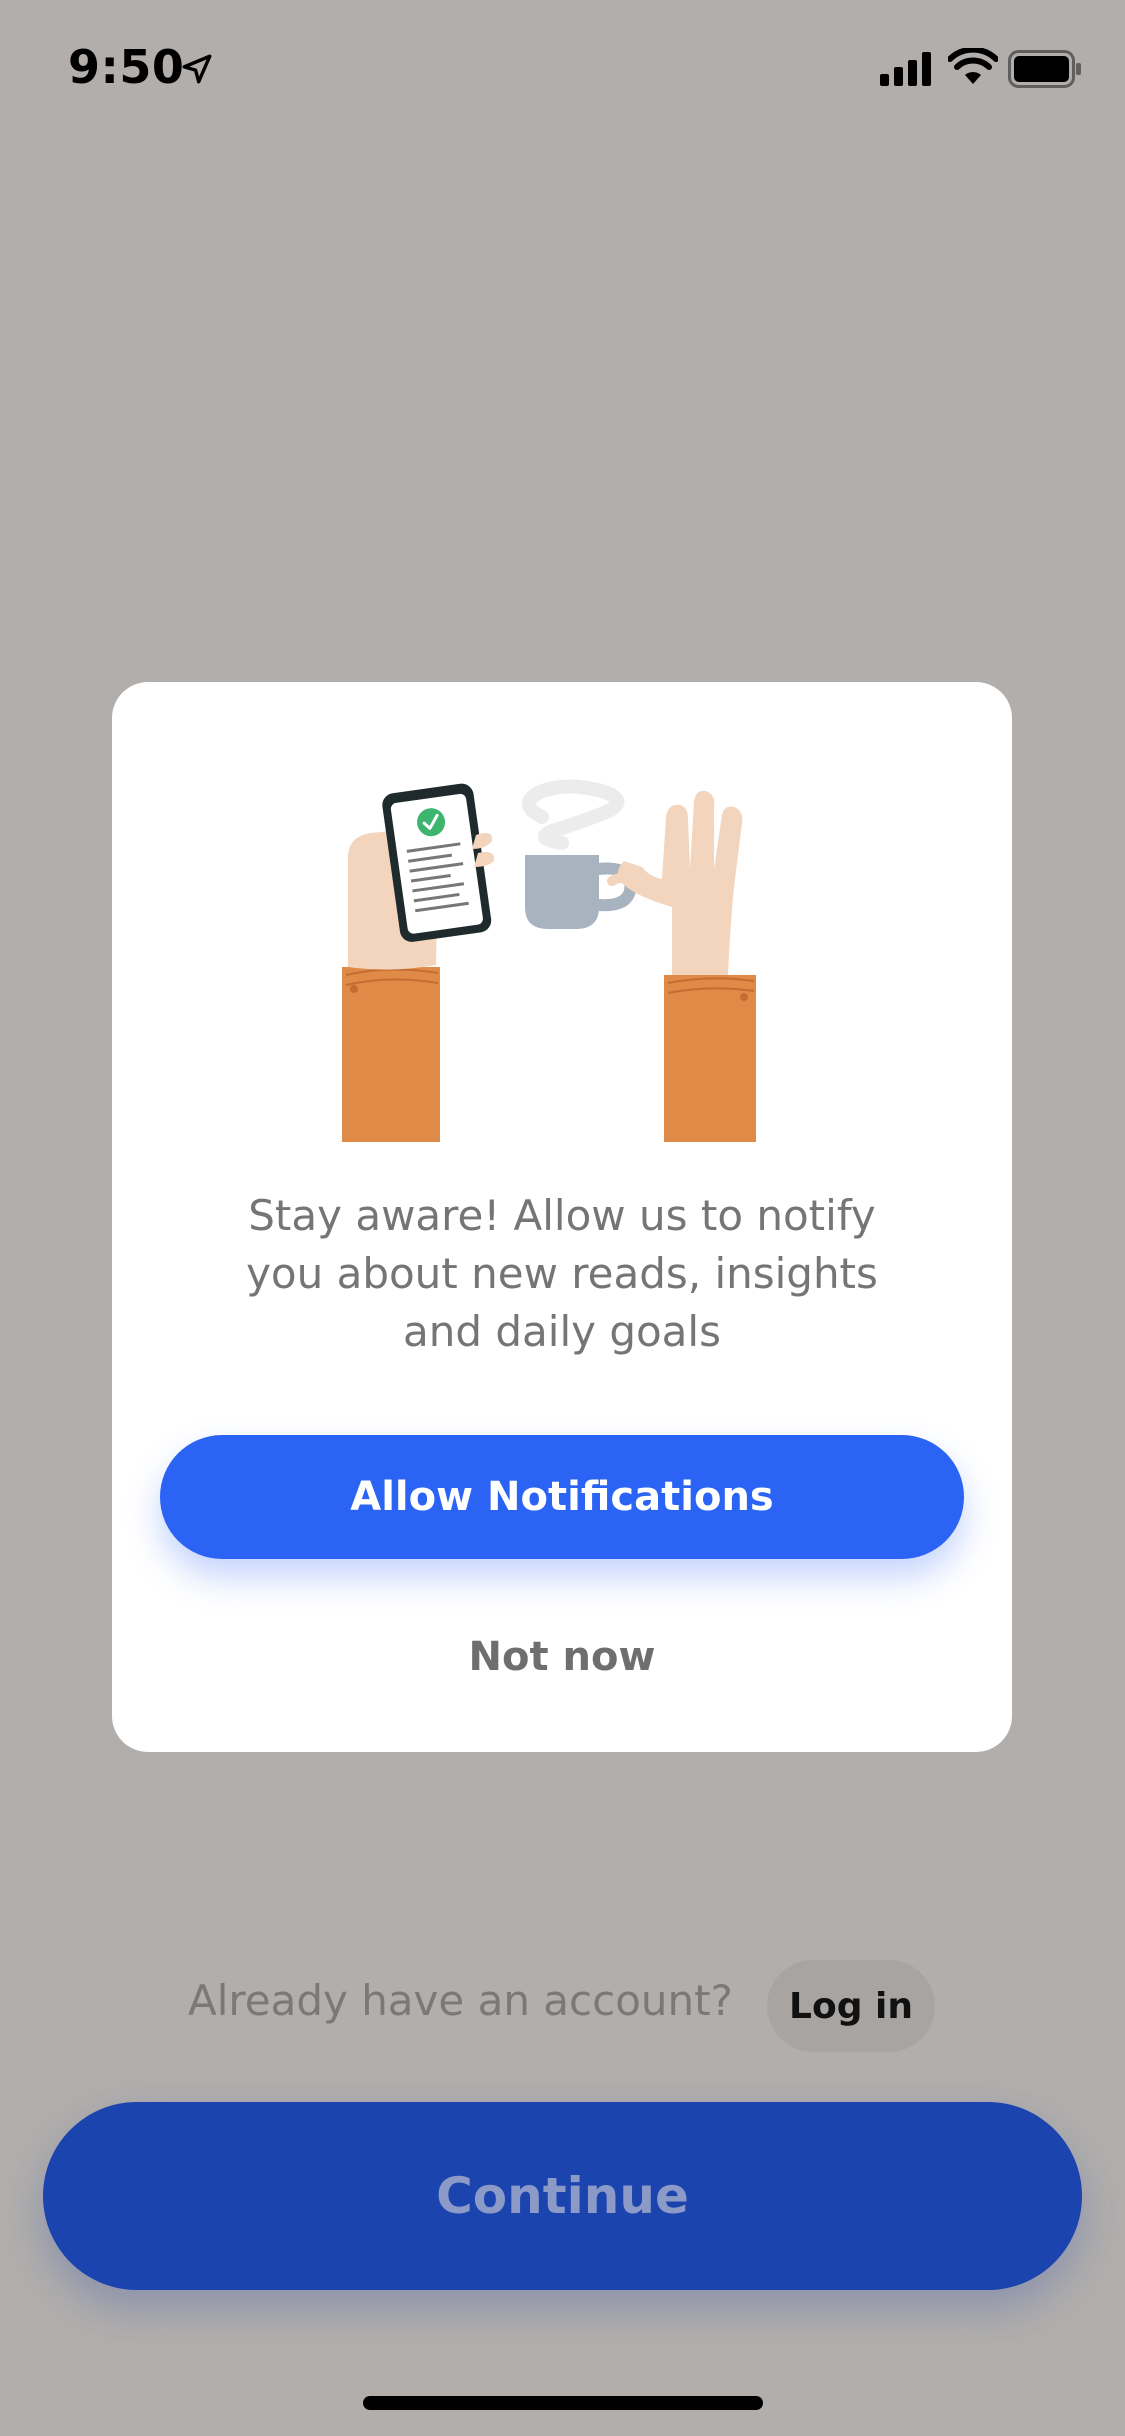 The width and height of the screenshot is (1125, 2436). I want to click on cellular-signal-icon, so click(905, 69).